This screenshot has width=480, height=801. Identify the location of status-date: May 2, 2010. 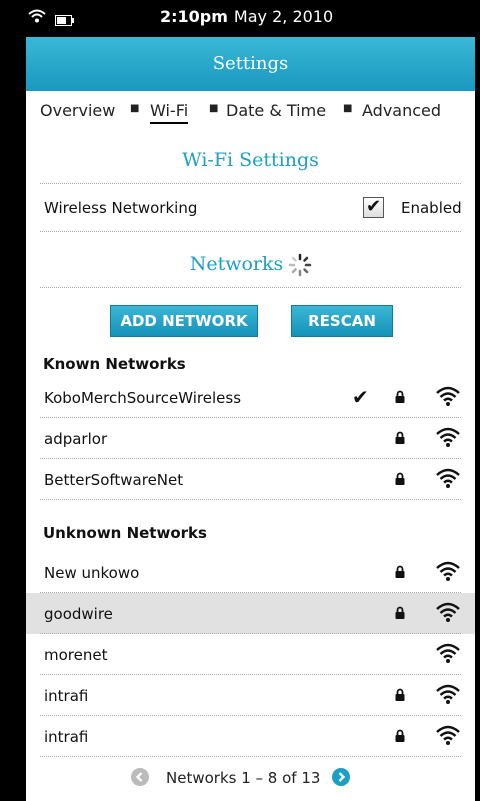
(283, 16).